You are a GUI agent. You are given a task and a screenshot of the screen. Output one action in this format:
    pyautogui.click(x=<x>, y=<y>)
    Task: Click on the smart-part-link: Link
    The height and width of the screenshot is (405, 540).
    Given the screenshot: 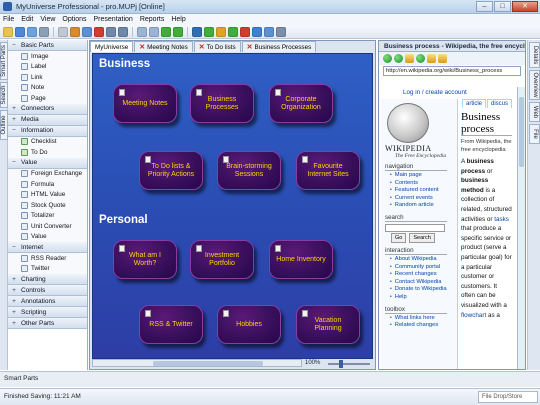 What is the action you would take?
    pyautogui.click(x=47, y=77)
    